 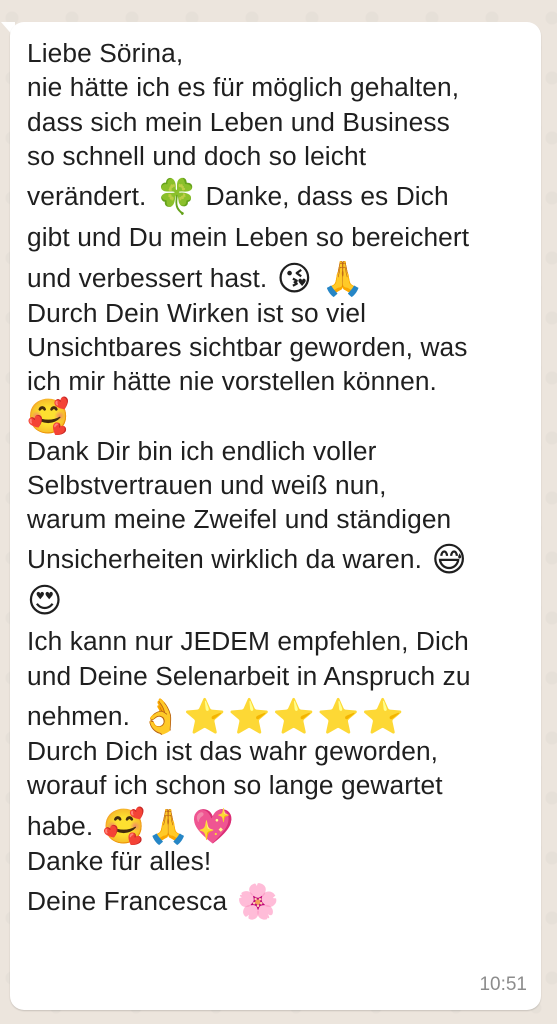 What do you see at coordinates (258, 902) in the screenshot?
I see `cherry-blossom-icon: 🌸` at bounding box center [258, 902].